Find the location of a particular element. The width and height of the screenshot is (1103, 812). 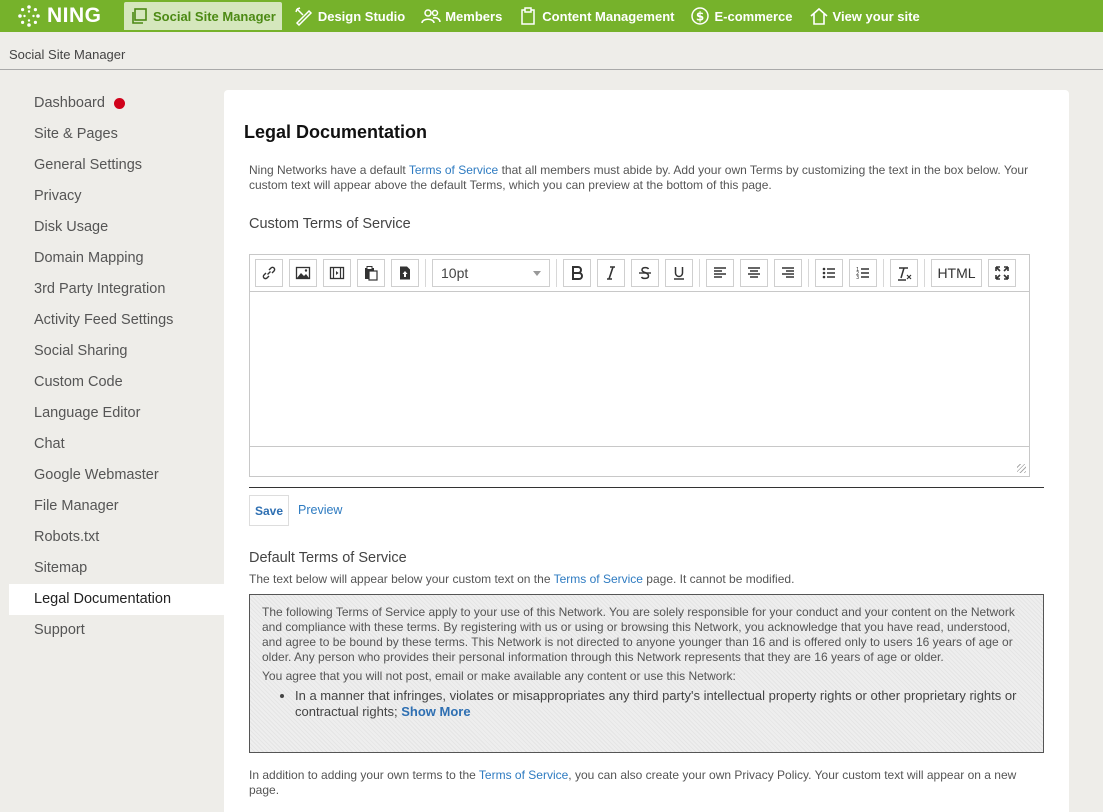

align-left-button is located at coordinates (720, 273).